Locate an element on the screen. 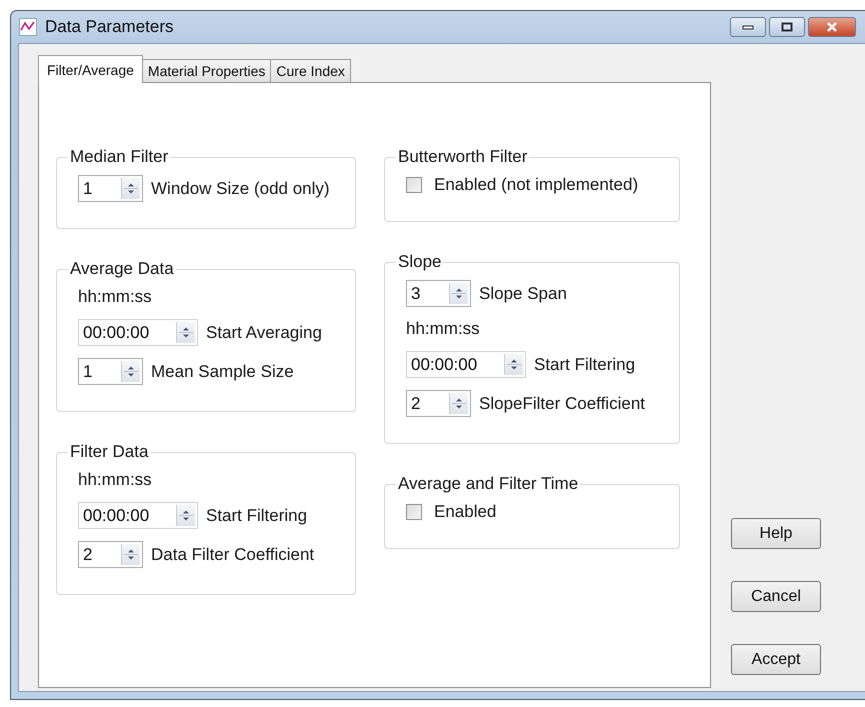  minimize-icon is located at coordinates (748, 27).